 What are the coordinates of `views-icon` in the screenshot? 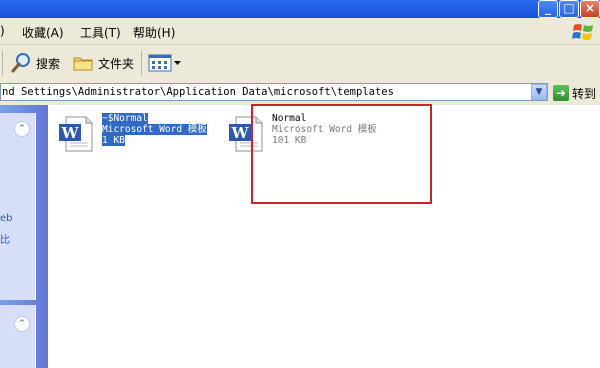 It's located at (160, 63).